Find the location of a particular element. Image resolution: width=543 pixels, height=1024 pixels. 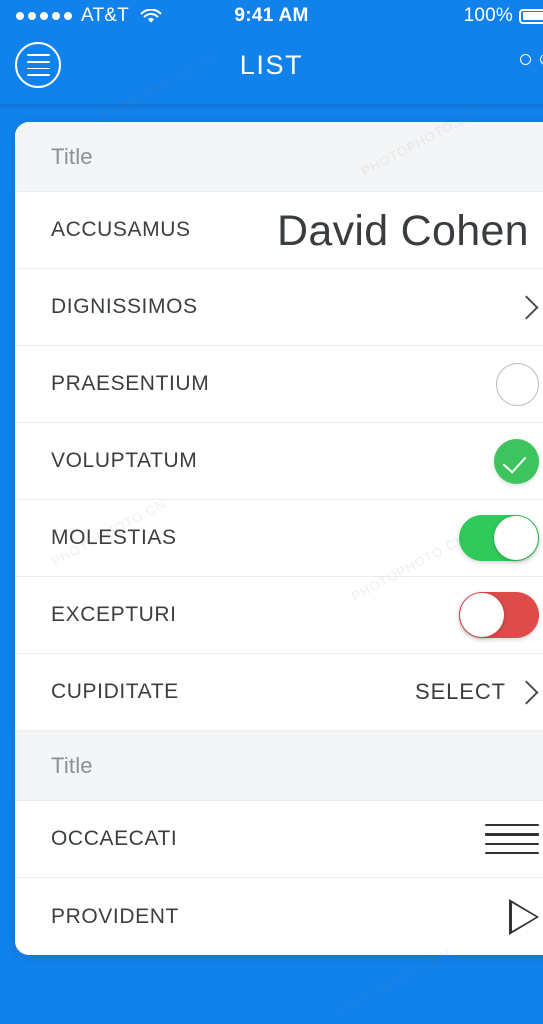

status-bar-time: 9:41 AM is located at coordinates (271, 15).